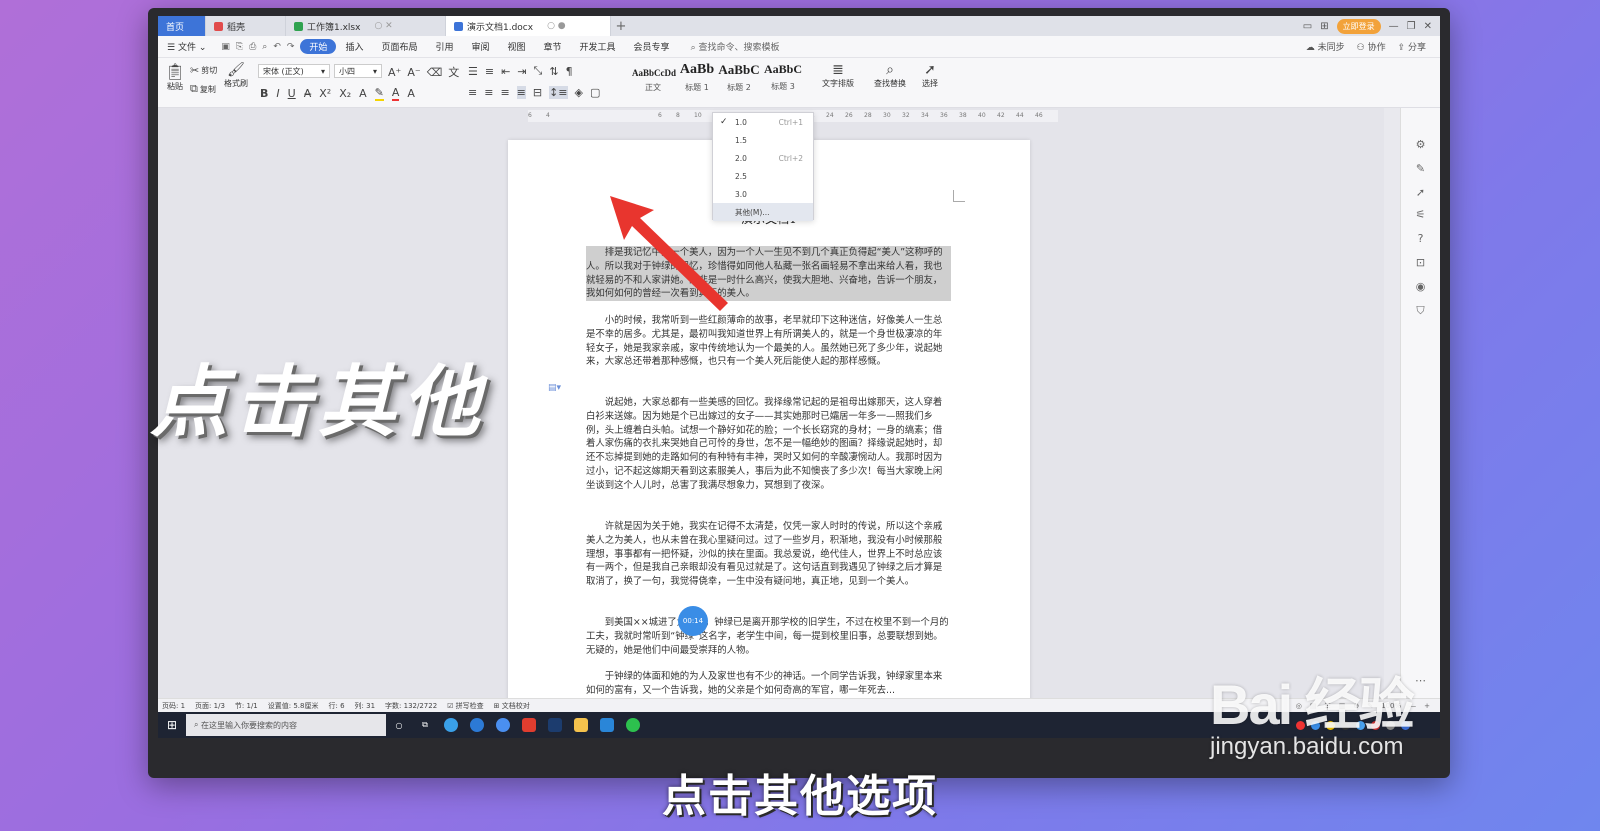 This screenshot has height=831, width=1600. What do you see at coordinates (1420, 310) in the screenshot?
I see `share-panel-icon: ⛉` at bounding box center [1420, 310].